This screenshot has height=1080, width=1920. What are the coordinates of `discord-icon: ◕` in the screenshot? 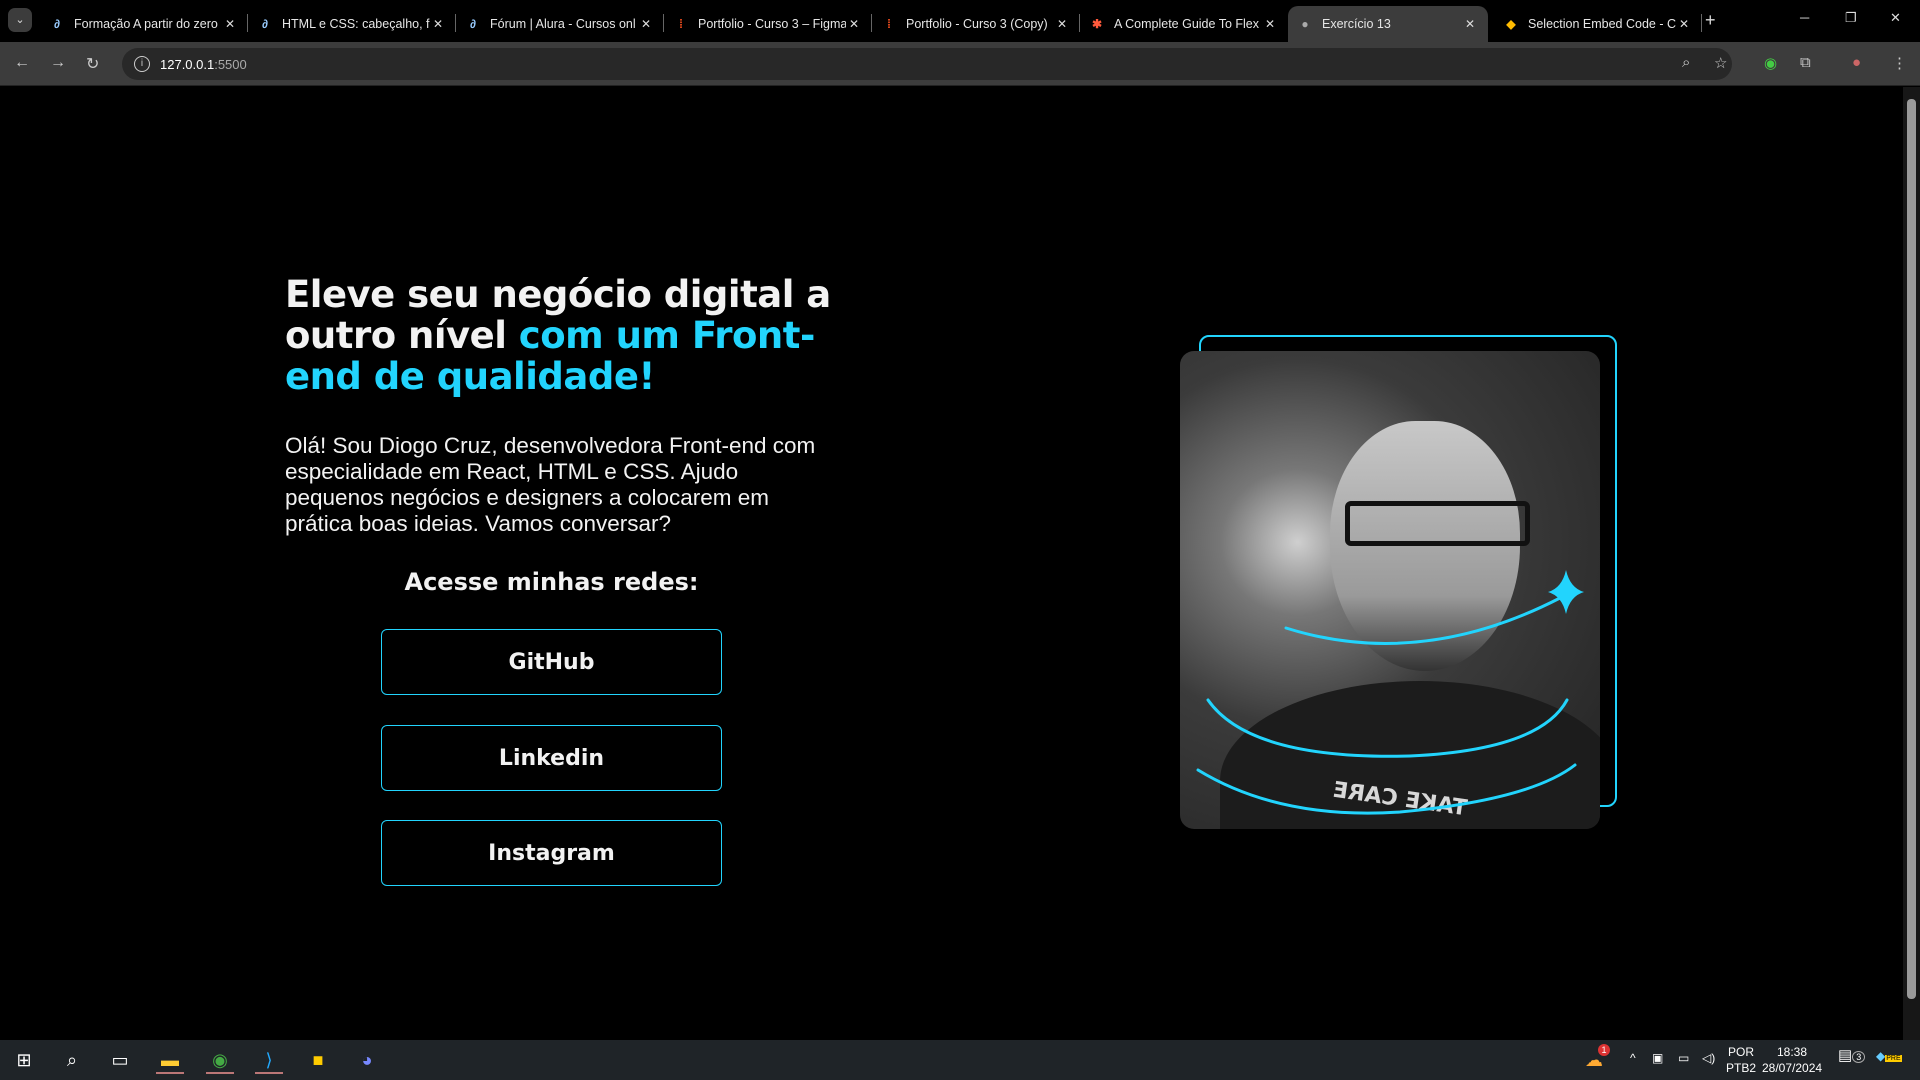 It's located at (367, 1060).